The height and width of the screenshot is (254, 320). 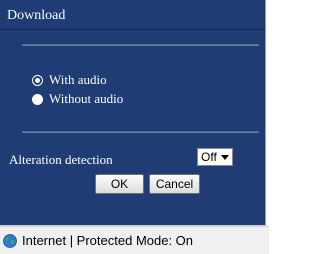 I want to click on title-separator, so click(x=132, y=29).